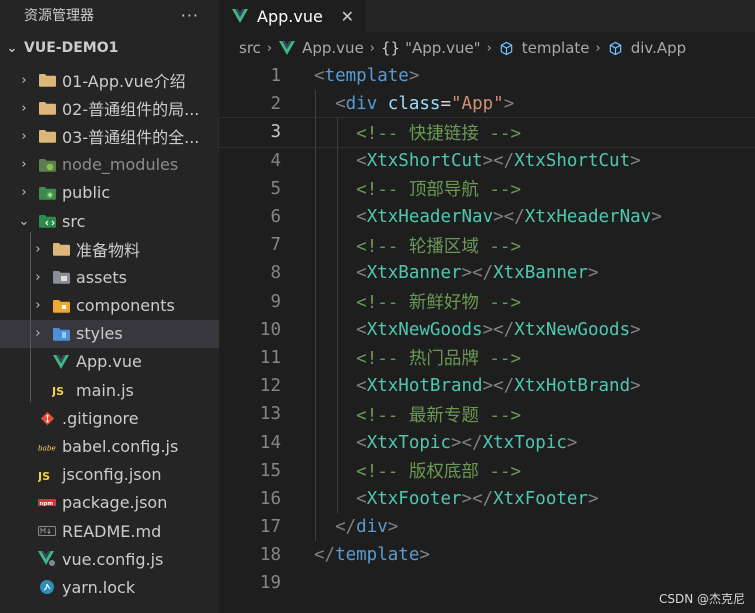 The height and width of the screenshot is (613, 755). I want to click on code-line: 16 <XtxFooter></XtxFooter>, so click(487, 499).